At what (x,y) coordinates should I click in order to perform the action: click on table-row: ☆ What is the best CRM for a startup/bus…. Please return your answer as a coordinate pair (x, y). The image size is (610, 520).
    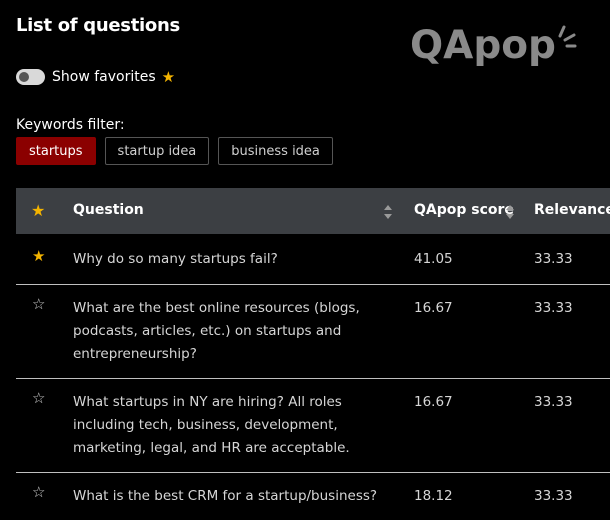
    Looking at the image, I should click on (313, 496).